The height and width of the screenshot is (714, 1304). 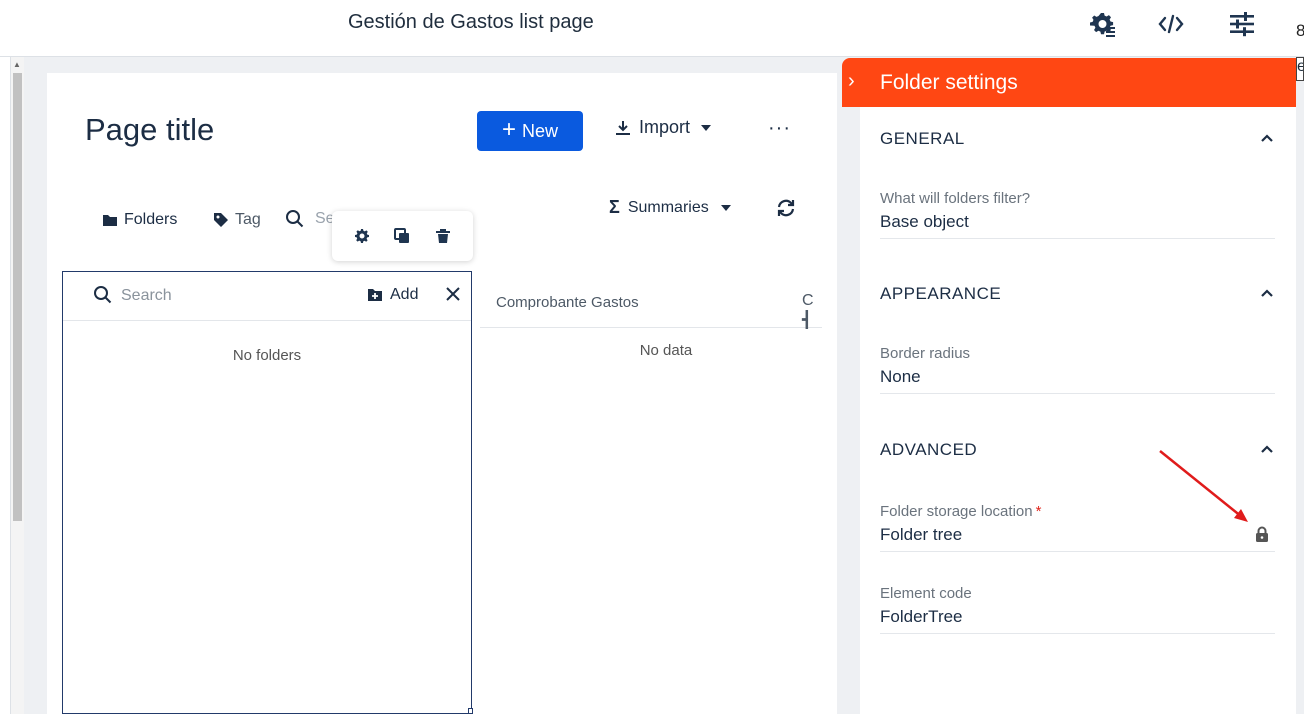 I want to click on empty-folders-text: No folders, so click(x=267, y=355).